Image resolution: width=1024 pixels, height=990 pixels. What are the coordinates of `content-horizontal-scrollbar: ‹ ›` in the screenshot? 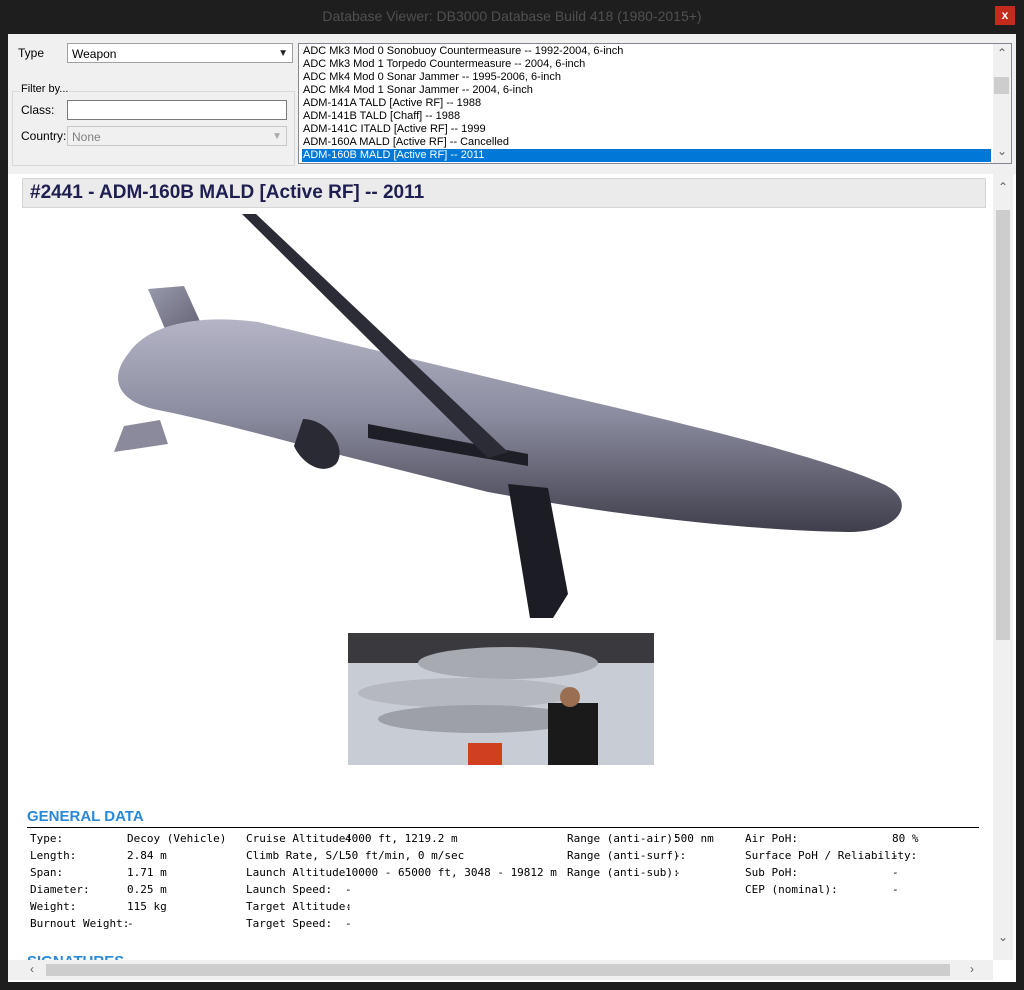 It's located at (500, 970).